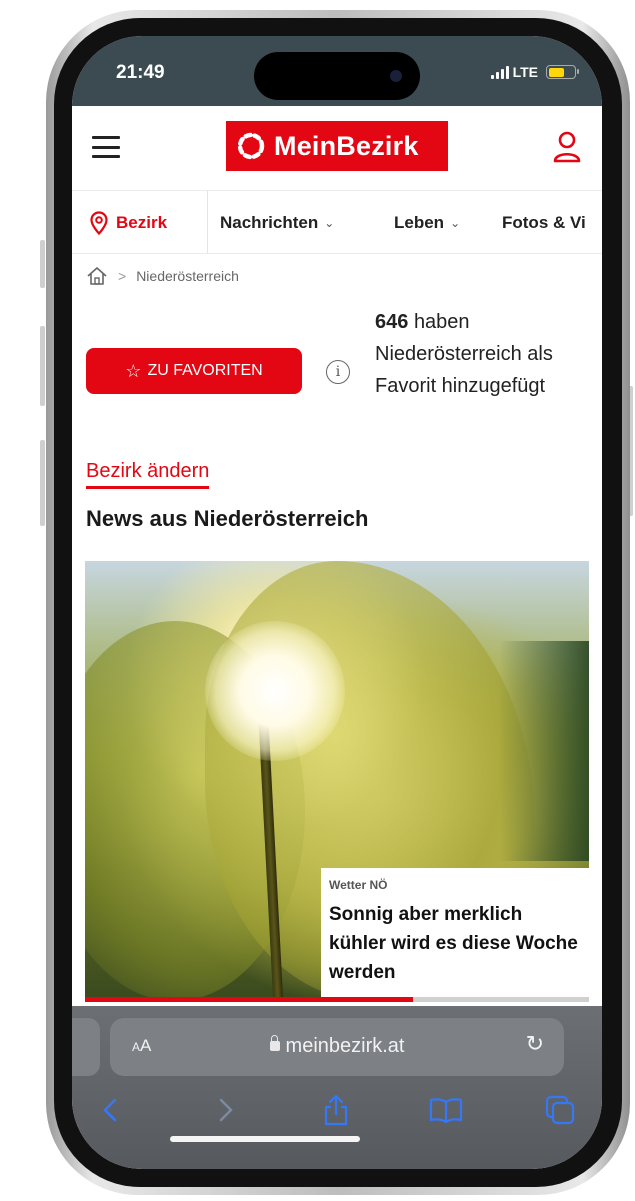 The width and height of the screenshot is (635, 1201). What do you see at coordinates (525, 72) in the screenshot?
I see `network-type: LTE` at bounding box center [525, 72].